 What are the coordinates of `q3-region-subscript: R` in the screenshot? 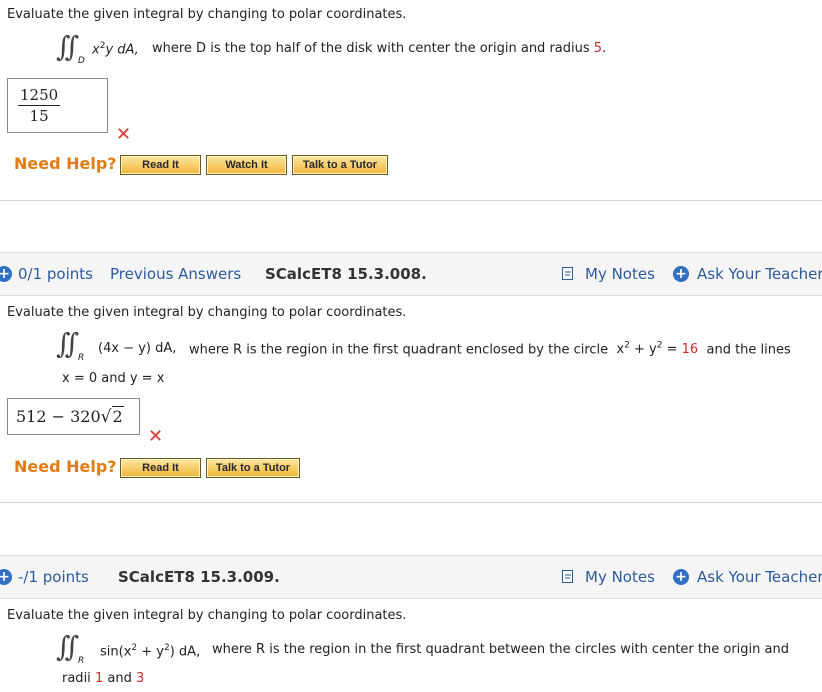 It's located at (81, 661).